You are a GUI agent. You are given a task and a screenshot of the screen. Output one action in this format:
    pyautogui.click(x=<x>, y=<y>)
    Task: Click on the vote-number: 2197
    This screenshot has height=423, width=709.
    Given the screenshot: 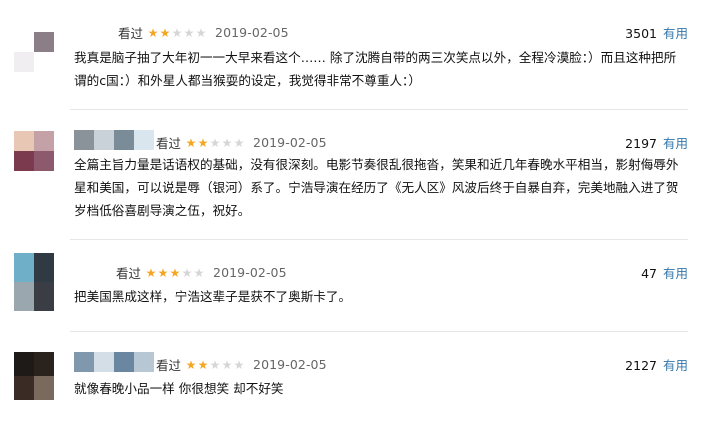 What is the action you would take?
    pyautogui.click(x=641, y=143)
    